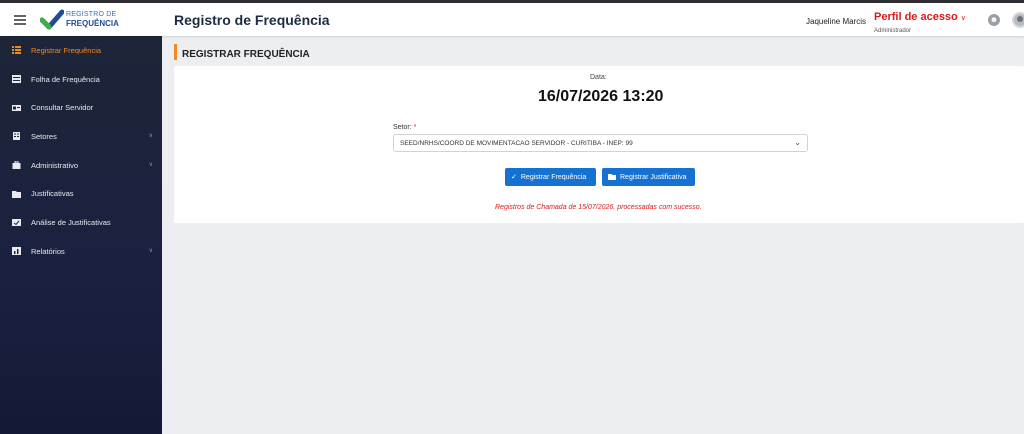  Describe the element at coordinates (81, 165) in the screenshot. I see `sidebar-item-administrativo: Administrativo ∨` at that location.